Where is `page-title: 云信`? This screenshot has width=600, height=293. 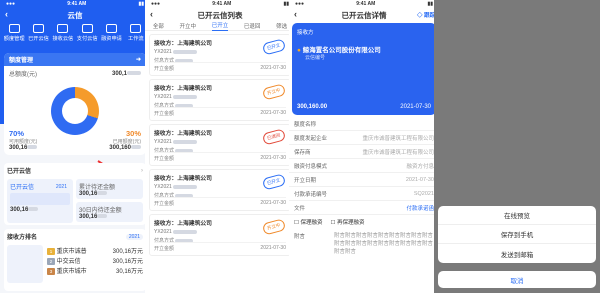
page-title: 云信 is located at coordinates (75, 15).